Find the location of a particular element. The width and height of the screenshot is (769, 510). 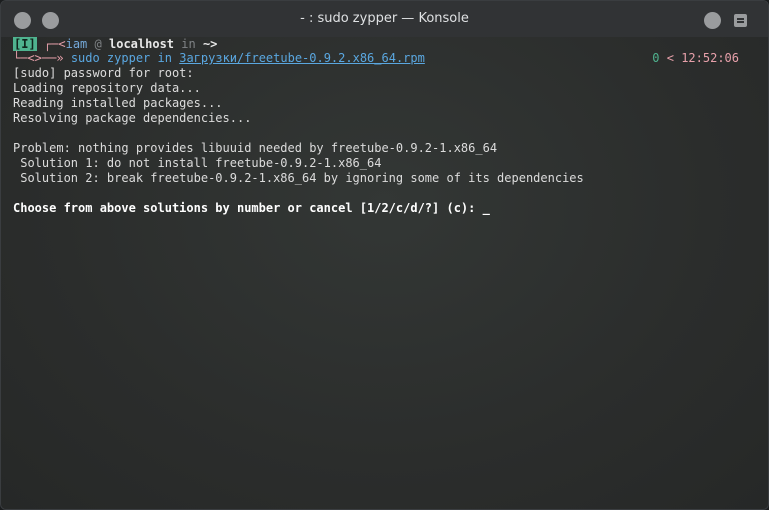

prompt-cwd: ~> is located at coordinates (210, 44).